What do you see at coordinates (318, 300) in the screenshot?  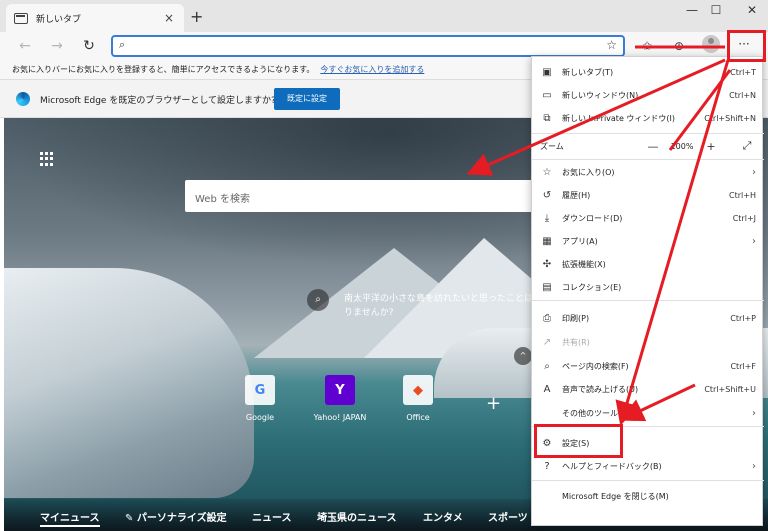 I see `spotlight-search-icon: ⌕` at bounding box center [318, 300].